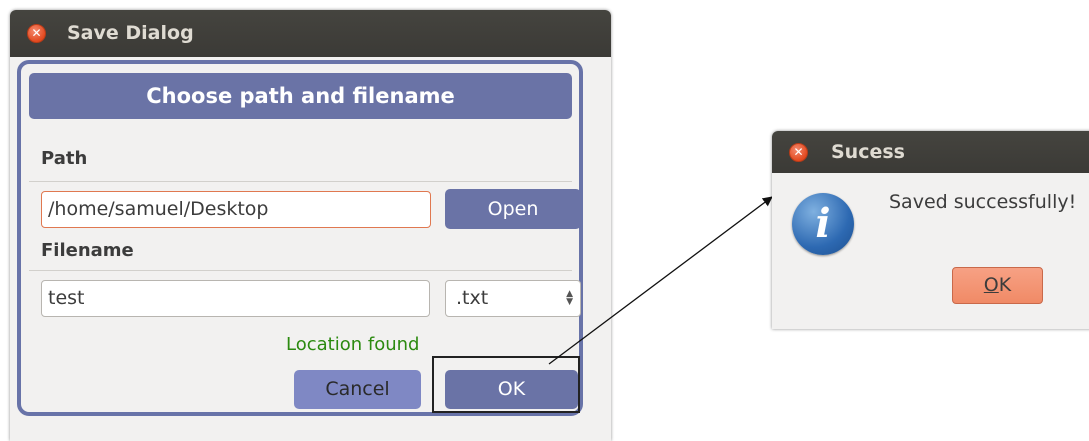 This screenshot has width=1089, height=441. Describe the element at coordinates (930, 152) in the screenshot. I see `success-dialog-titlebar: ✕ Sucess` at that location.